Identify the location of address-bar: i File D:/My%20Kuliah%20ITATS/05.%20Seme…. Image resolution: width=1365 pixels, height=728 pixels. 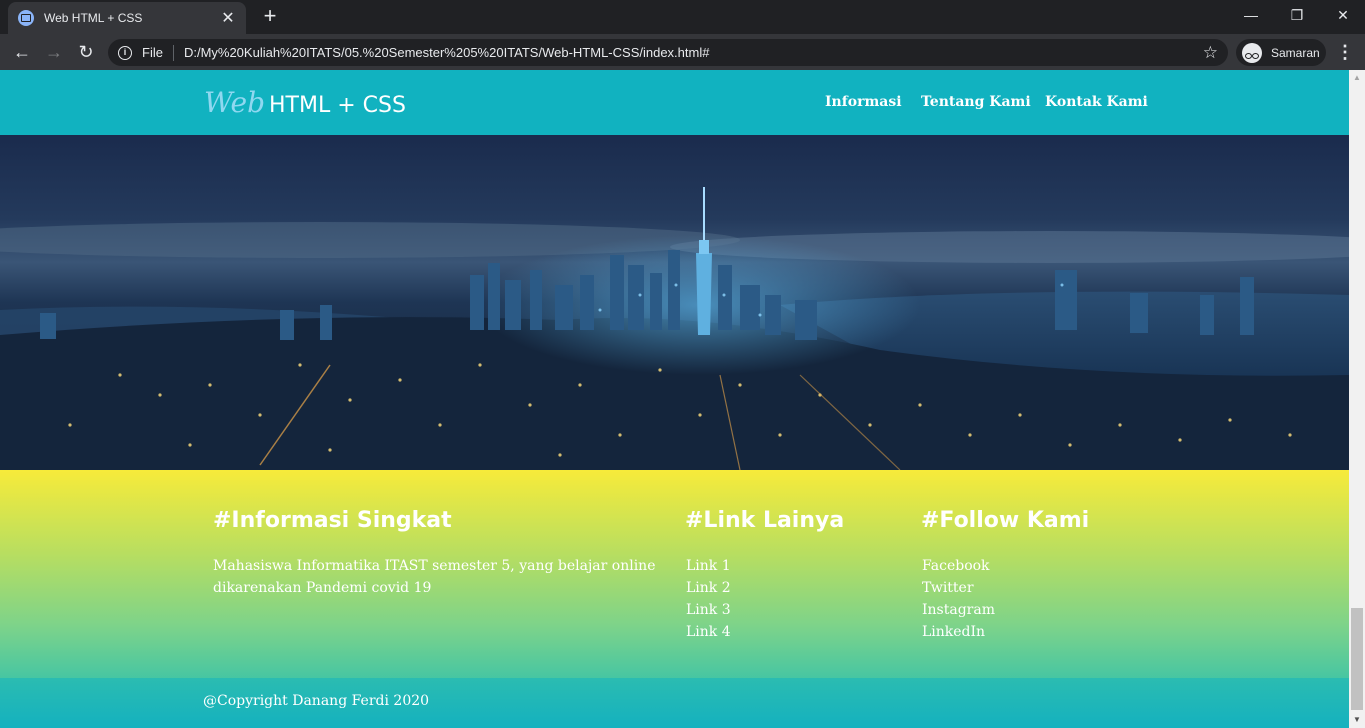
(668, 52).